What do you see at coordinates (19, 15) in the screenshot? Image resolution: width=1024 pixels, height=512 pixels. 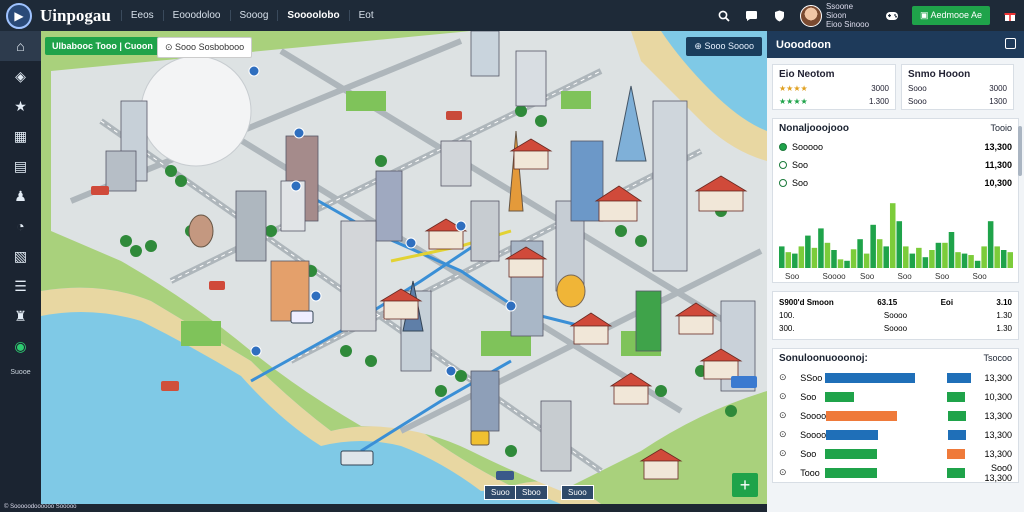 I see `play-icon: ▶` at bounding box center [19, 15].